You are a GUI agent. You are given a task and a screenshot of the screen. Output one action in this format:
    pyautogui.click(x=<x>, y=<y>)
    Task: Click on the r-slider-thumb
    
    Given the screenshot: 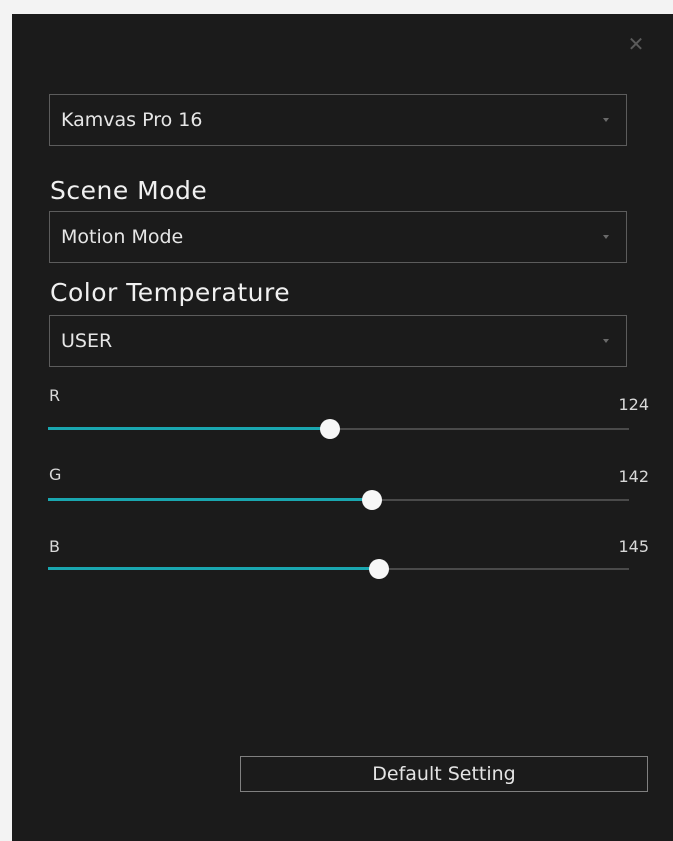 What is the action you would take?
    pyautogui.click(x=330, y=429)
    